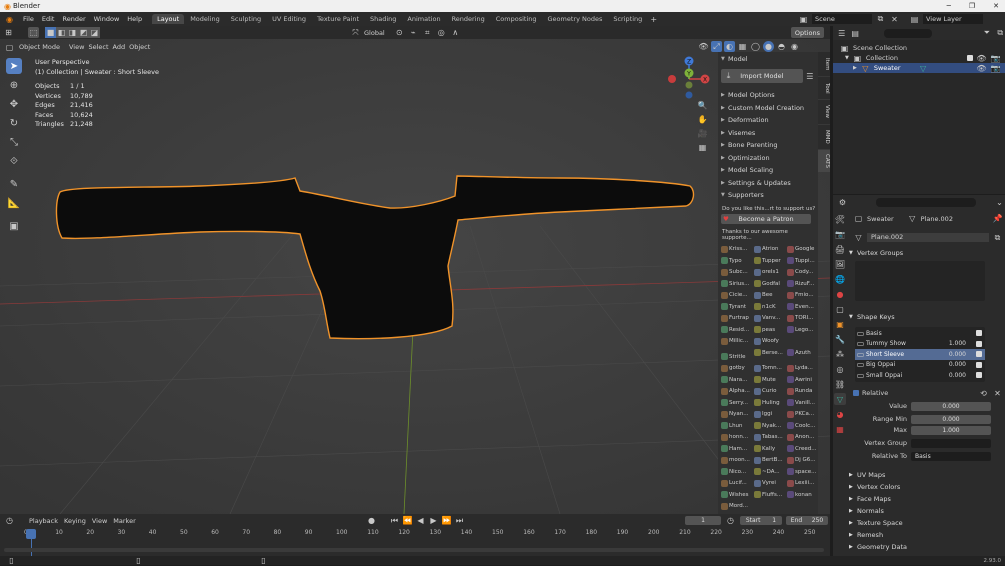 The height and width of the screenshot is (566, 1005). Describe the element at coordinates (769, 484) in the screenshot. I see `supporter-item: Vyrei` at that location.